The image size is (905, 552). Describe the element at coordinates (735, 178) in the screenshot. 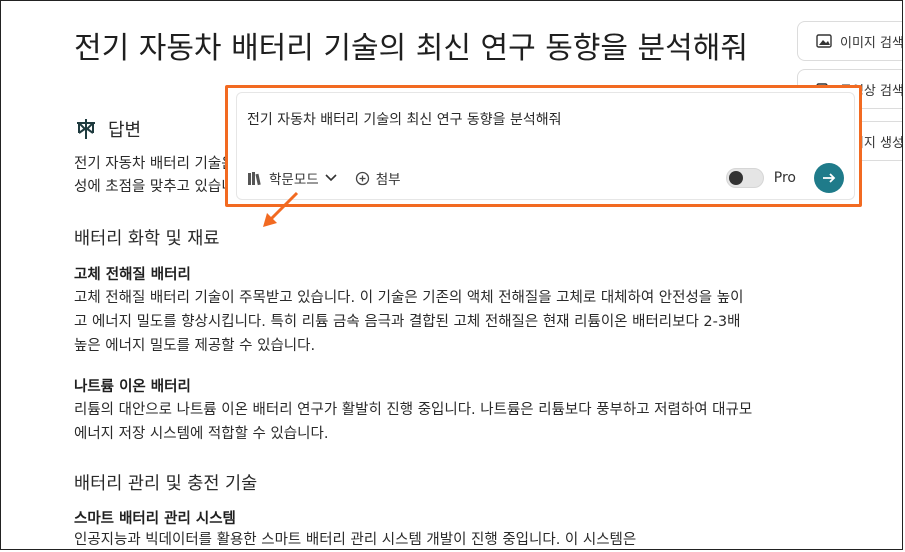

I see `toggle-knob` at that location.